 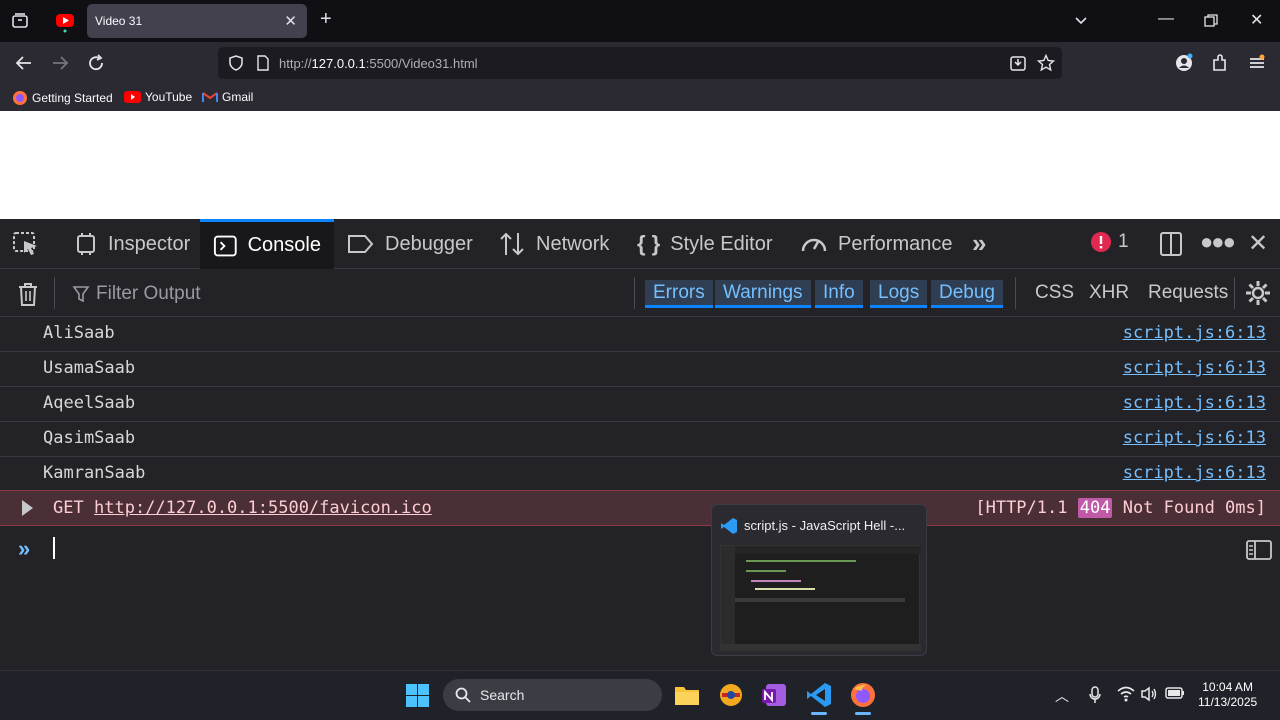 I want to click on filter-debug-button: Debug, so click(x=967, y=294).